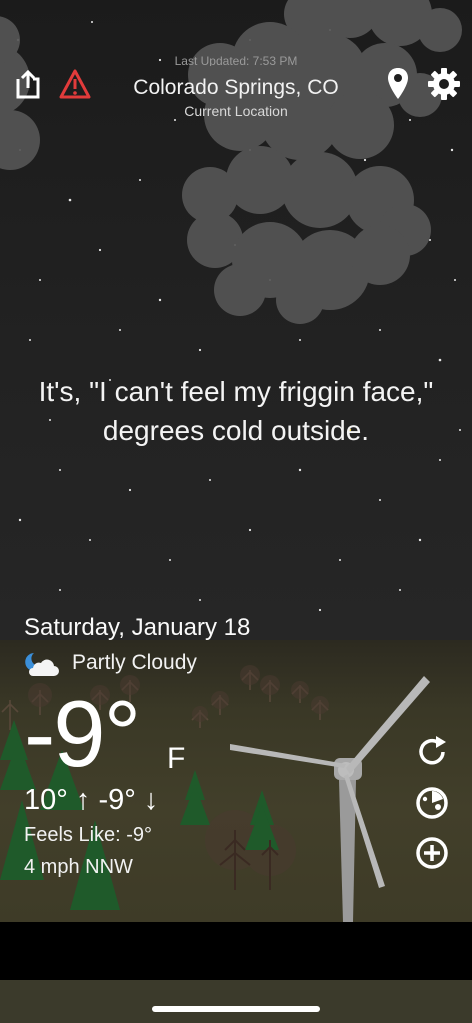 The height and width of the screenshot is (1023, 472). Describe the element at coordinates (432, 752) in the screenshot. I see `refresh-icon` at that location.